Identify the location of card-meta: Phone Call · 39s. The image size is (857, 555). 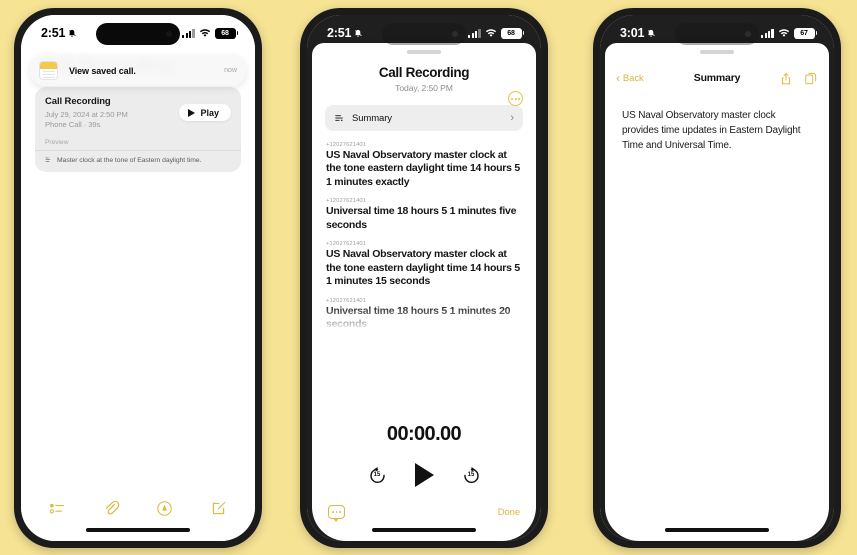
(73, 124).